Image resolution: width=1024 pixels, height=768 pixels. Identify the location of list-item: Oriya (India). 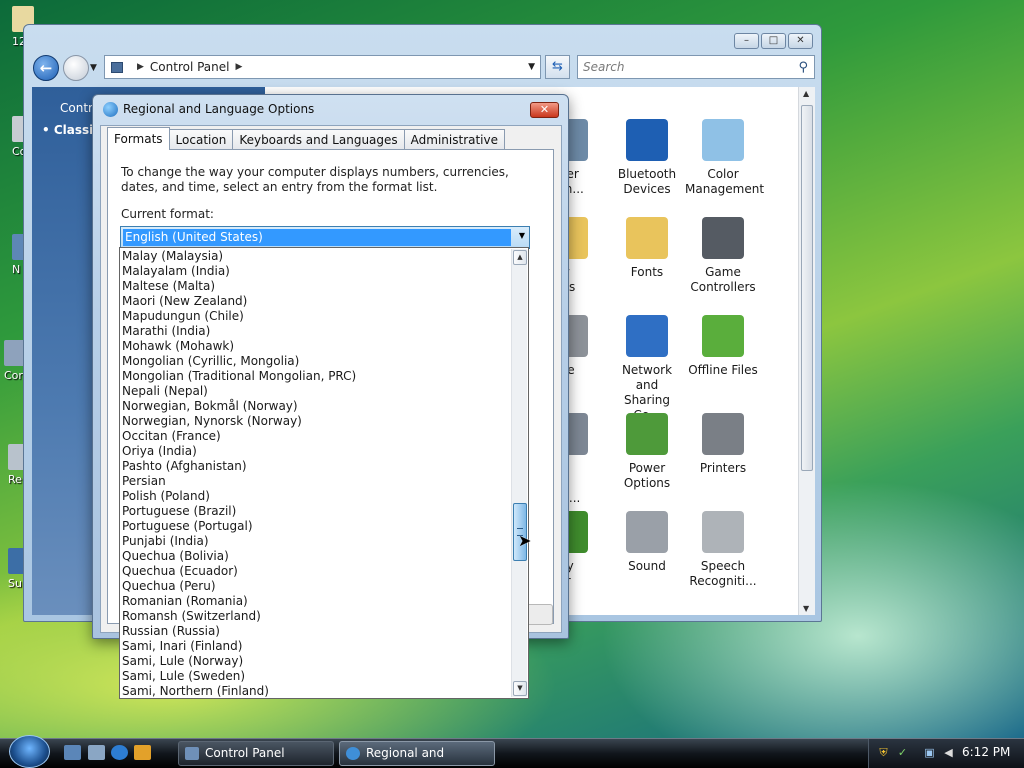
(317, 451).